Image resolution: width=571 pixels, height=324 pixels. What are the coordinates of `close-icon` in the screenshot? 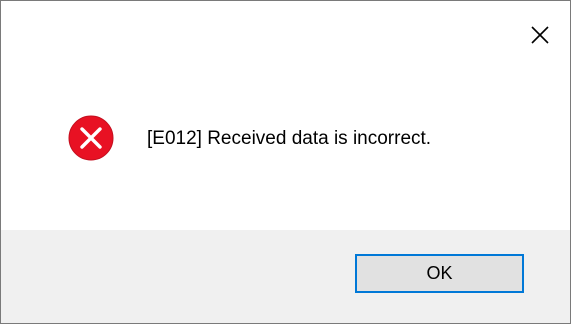 It's located at (540, 35).